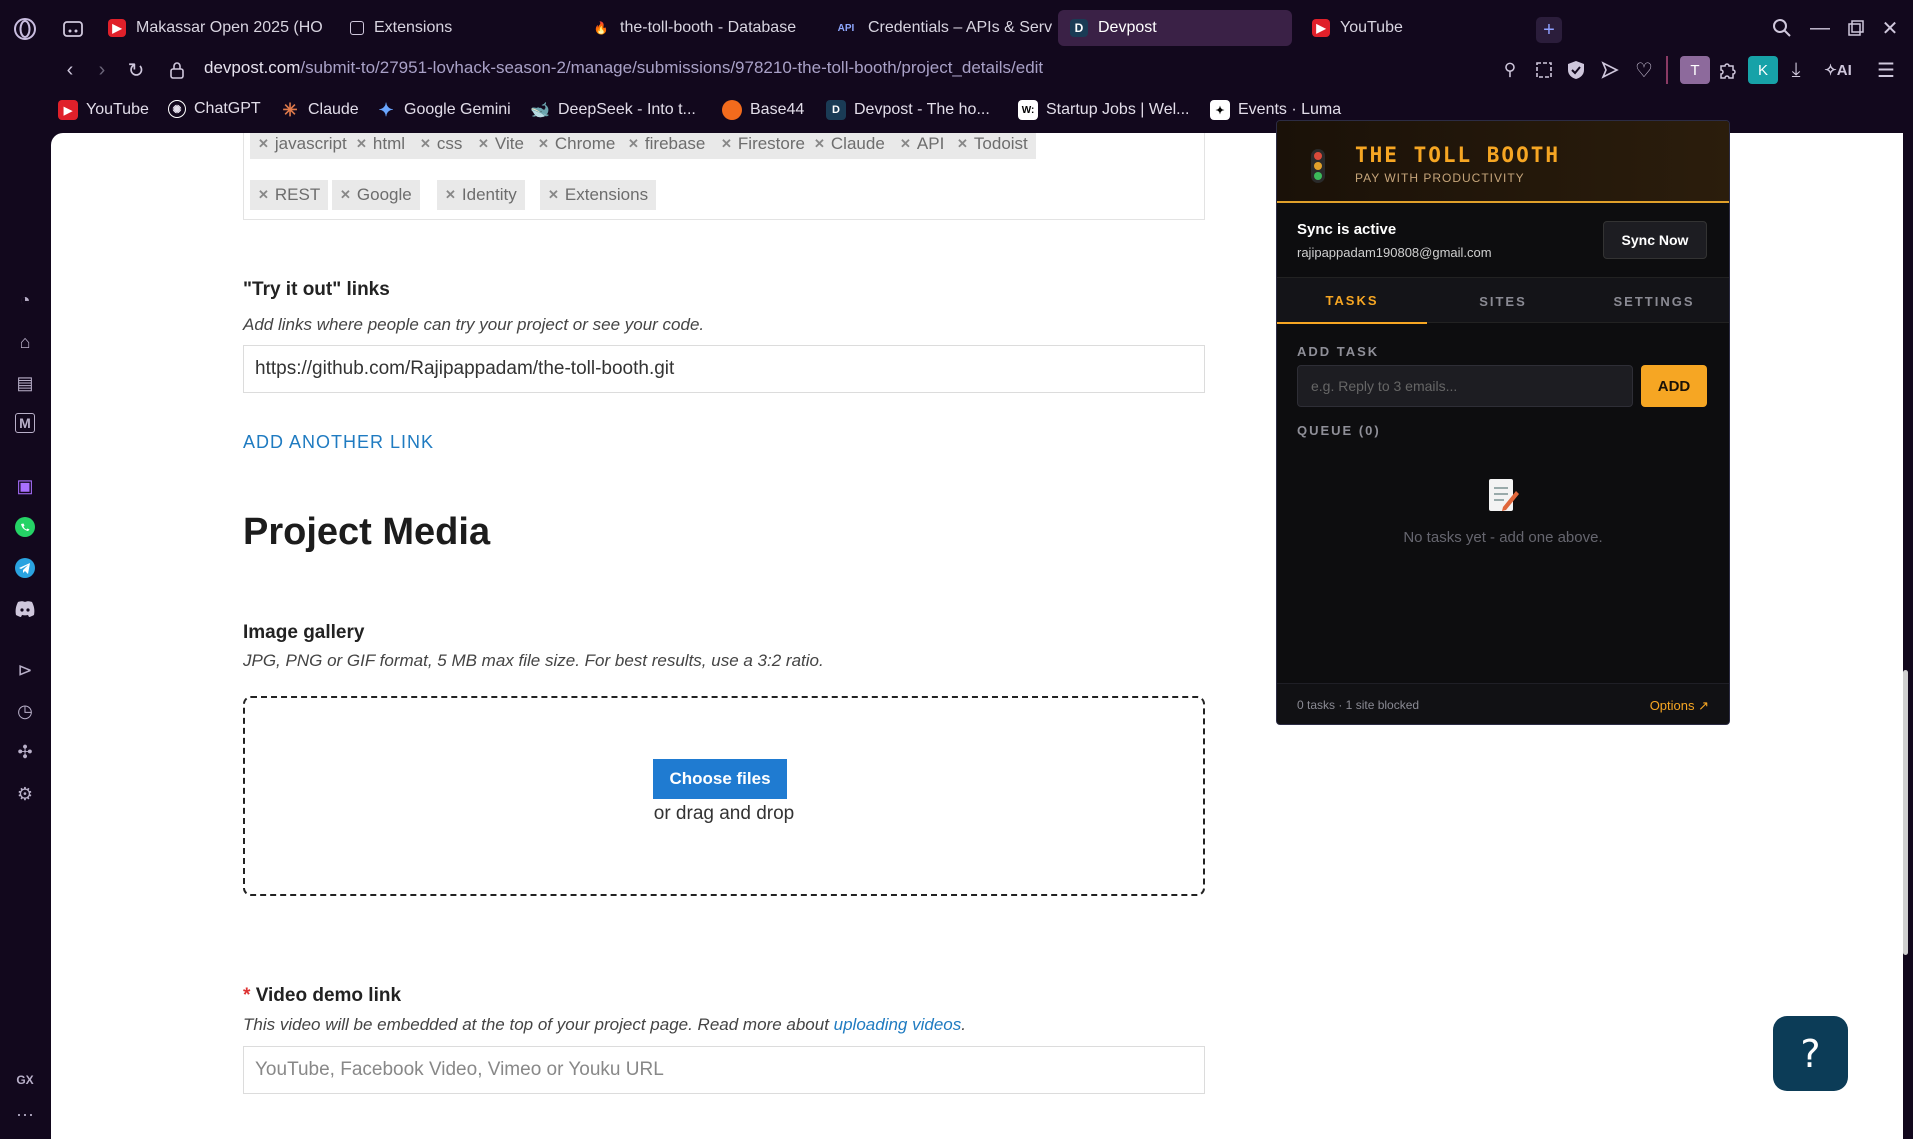  Describe the element at coordinates (25, 711) in the screenshot. I see `history-icon: ◷` at that location.